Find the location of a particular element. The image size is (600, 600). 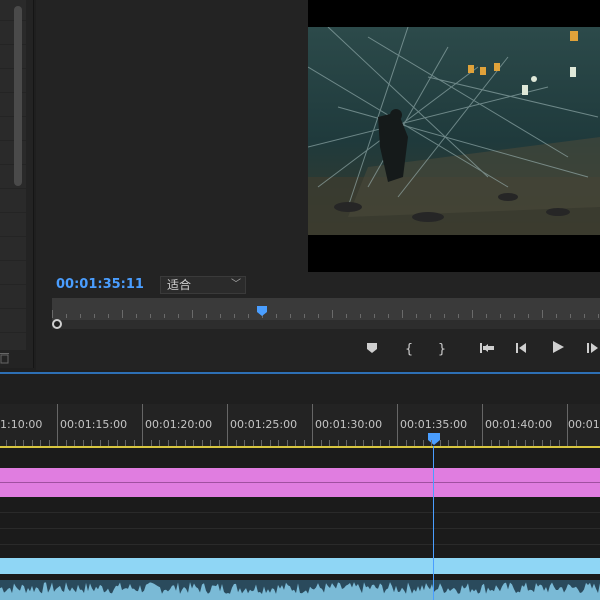

track-divider is located at coordinates (300, 544).